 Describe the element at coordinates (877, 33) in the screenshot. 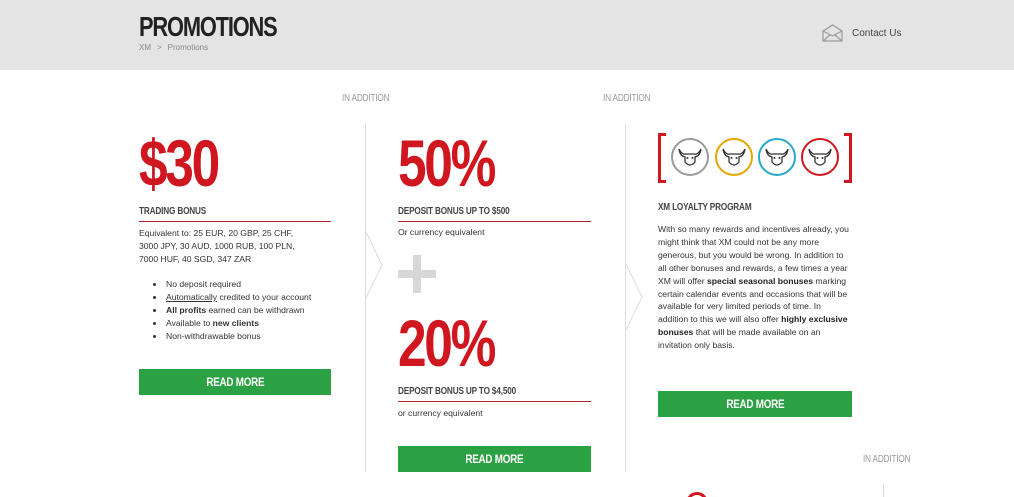

I see `contact-us-label: Contact Us` at that location.